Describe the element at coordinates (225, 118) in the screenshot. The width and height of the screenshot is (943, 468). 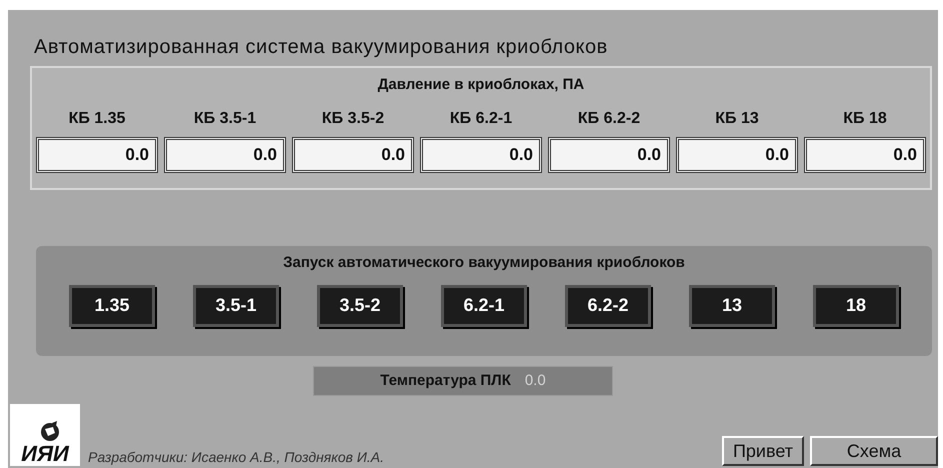
I see `block-label: КБ 3.5-1` at that location.